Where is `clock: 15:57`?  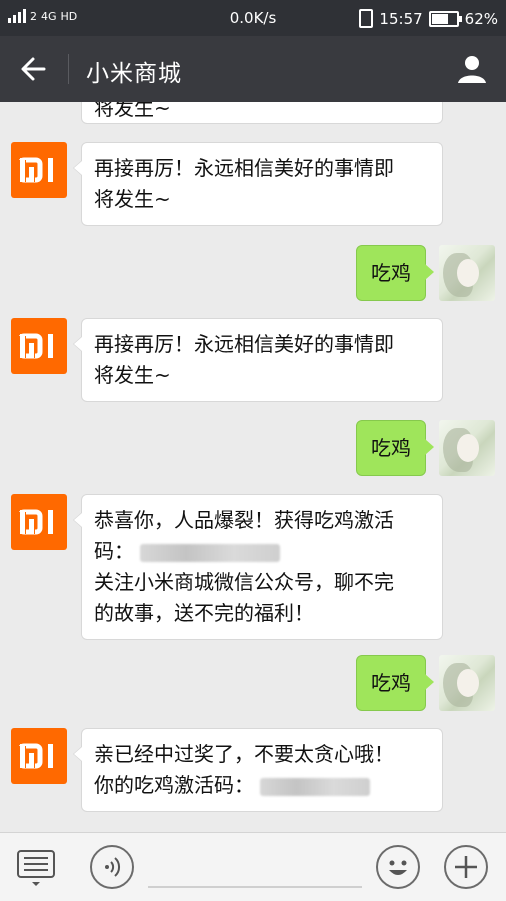 clock: 15:57 is located at coordinates (401, 18).